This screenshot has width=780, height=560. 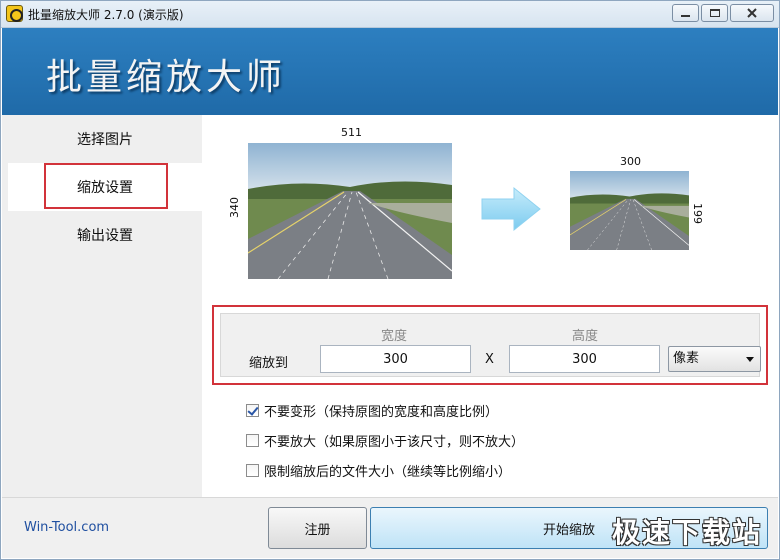 I want to click on limit-filesize-option: 限制缩放后的文件大小（继续等比例缩小）, so click(x=378, y=470).